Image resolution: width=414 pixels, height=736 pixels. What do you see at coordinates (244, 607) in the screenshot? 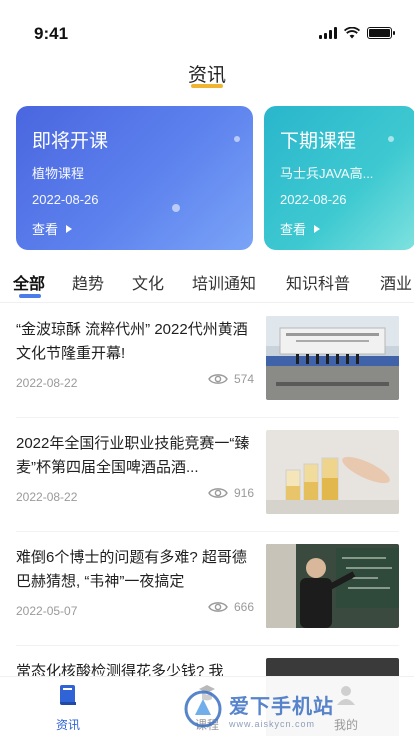
I see `view-count: 666` at bounding box center [244, 607].